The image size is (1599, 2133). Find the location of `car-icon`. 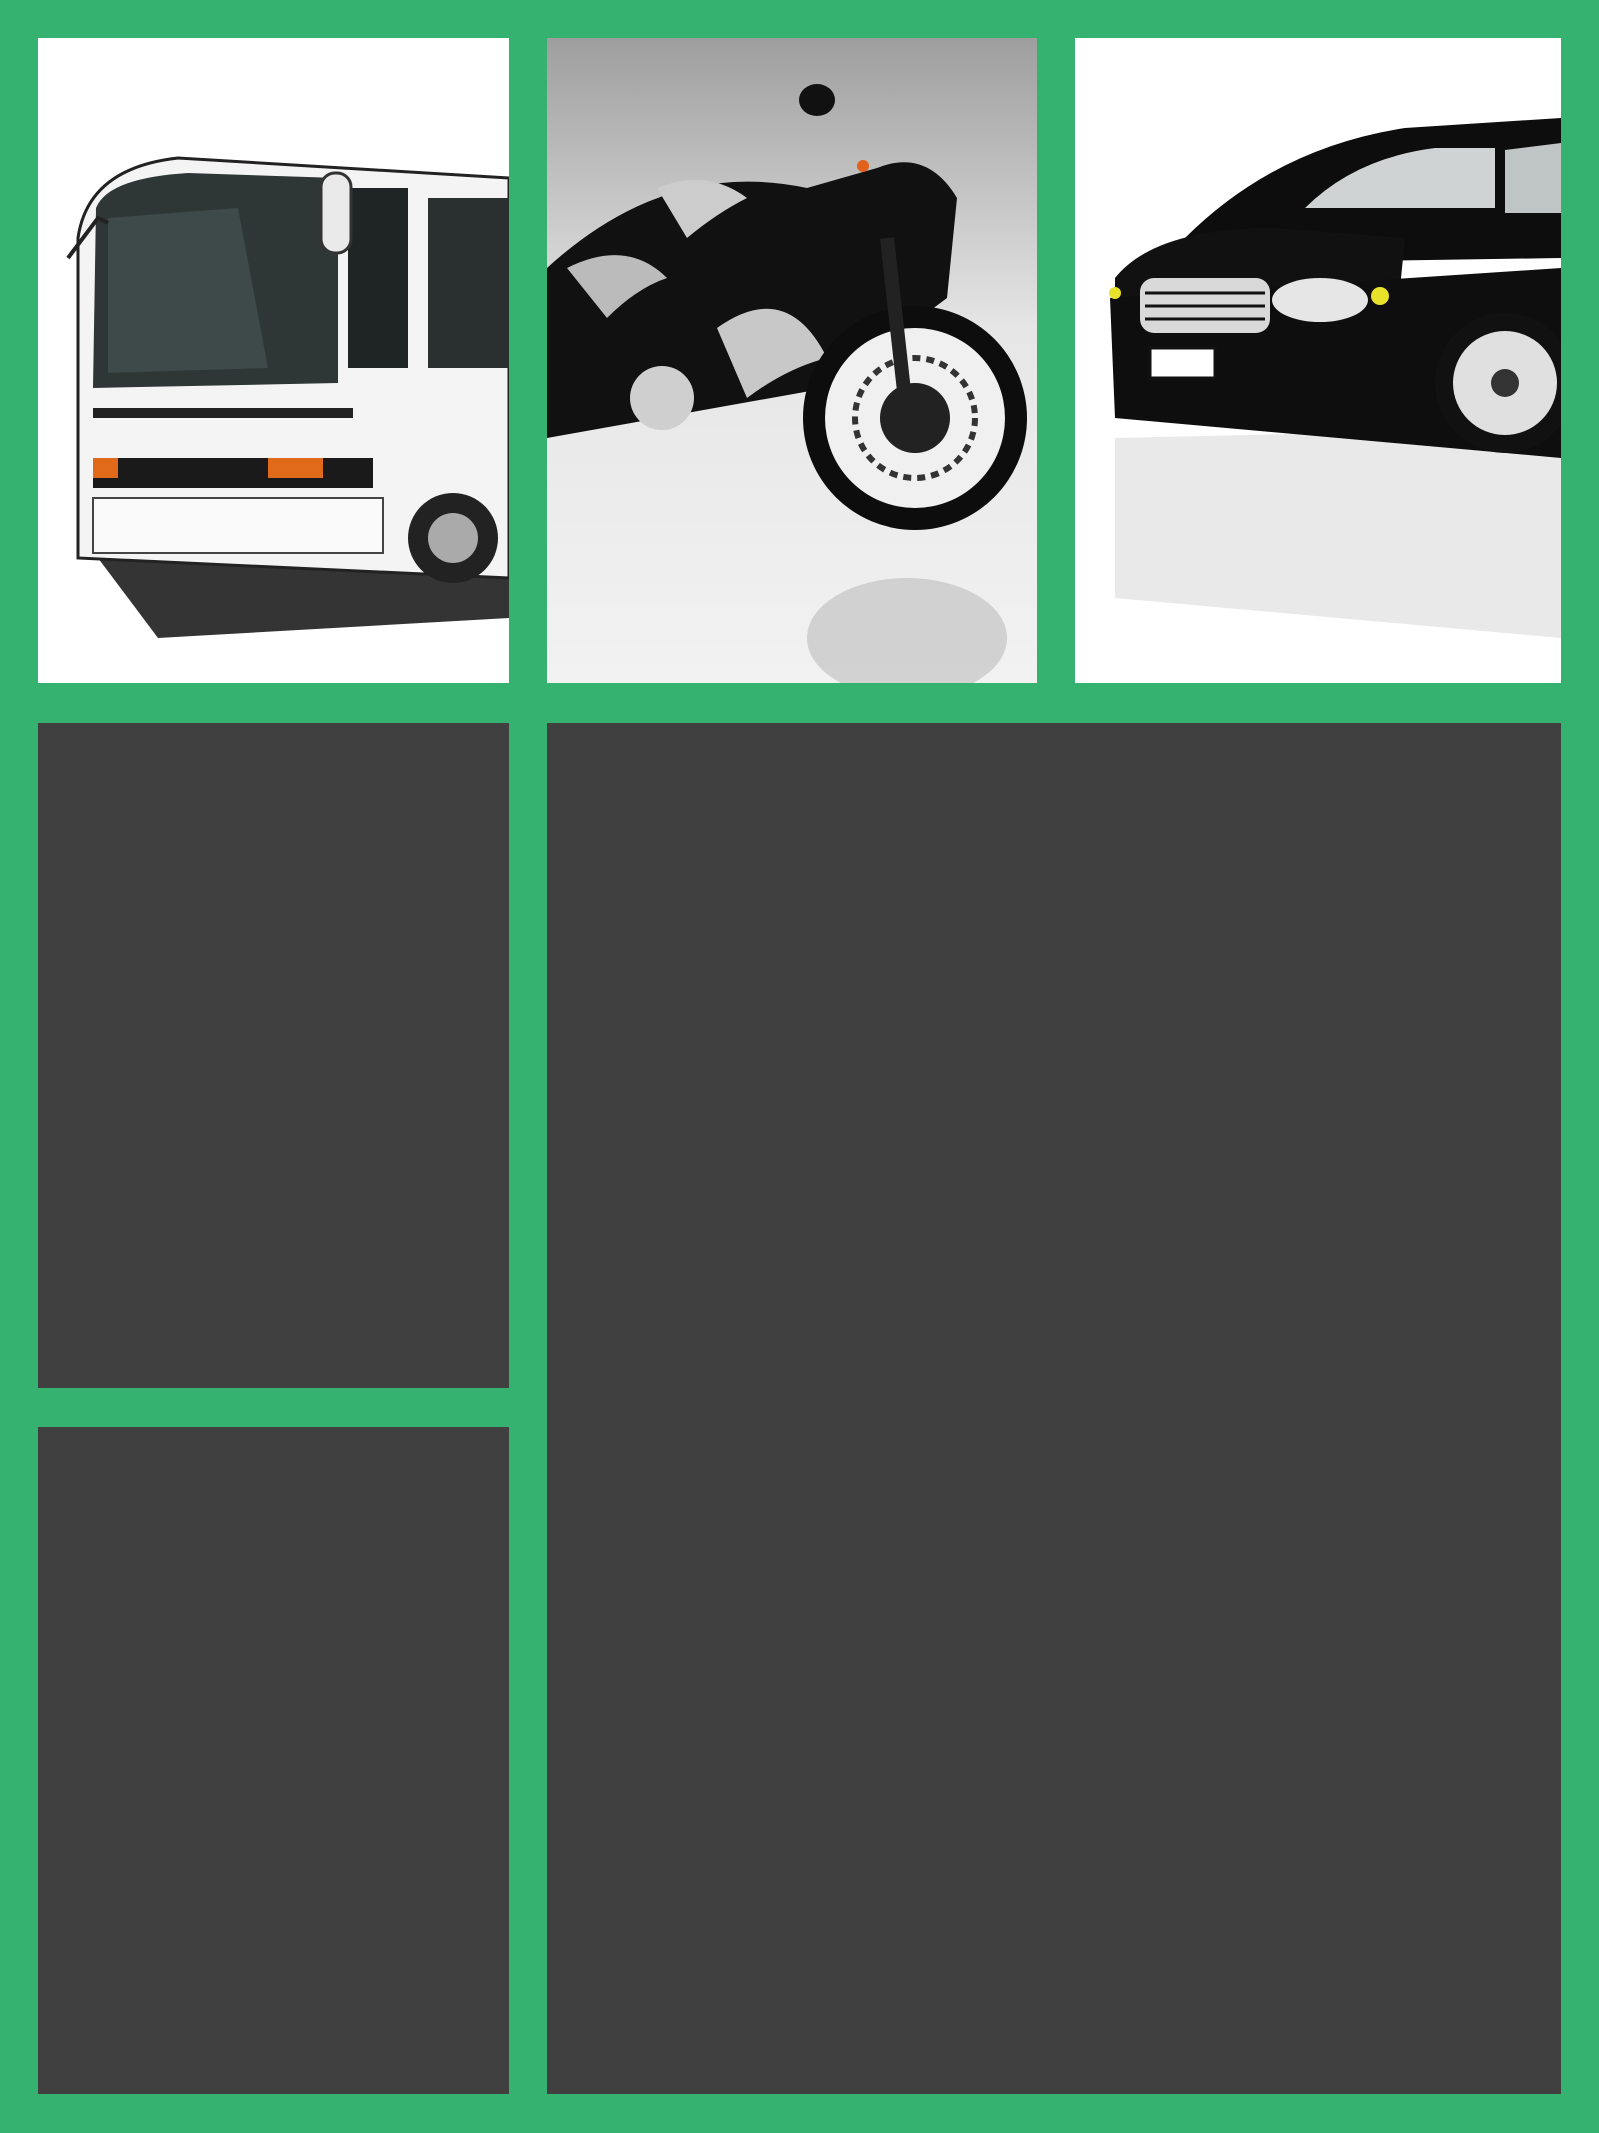

car-icon is located at coordinates (1318, 360).